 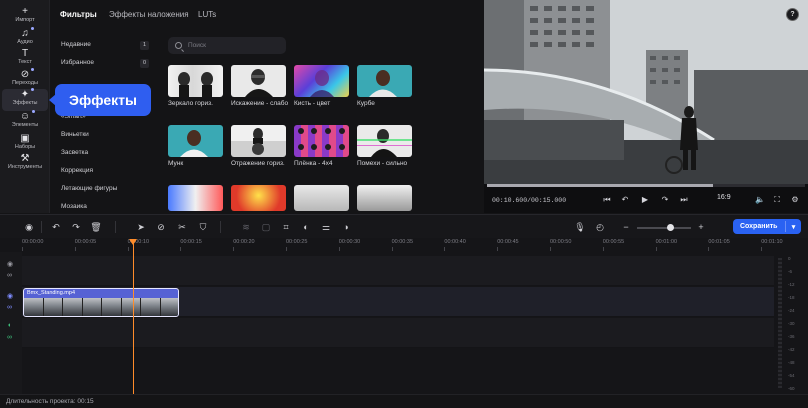 I want to click on category-correction: Коррекция, so click(x=106, y=173).